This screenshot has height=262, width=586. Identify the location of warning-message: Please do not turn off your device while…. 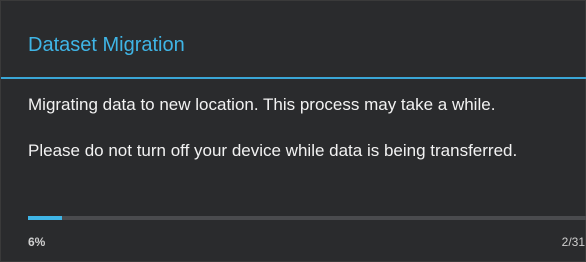
(273, 150).